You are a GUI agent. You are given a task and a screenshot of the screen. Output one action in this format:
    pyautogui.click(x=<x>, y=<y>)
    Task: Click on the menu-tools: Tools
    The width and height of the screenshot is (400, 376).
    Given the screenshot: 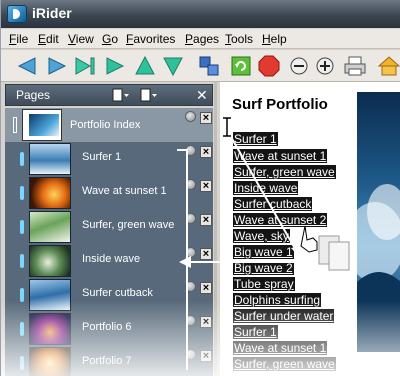 What is the action you would take?
    pyautogui.click(x=239, y=39)
    